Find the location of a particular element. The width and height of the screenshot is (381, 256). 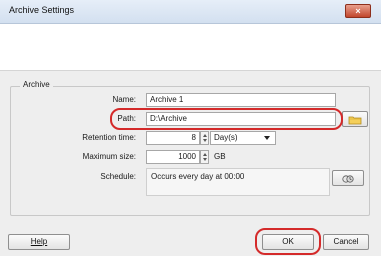

window-title: Archive Settings is located at coordinates (42, 10).